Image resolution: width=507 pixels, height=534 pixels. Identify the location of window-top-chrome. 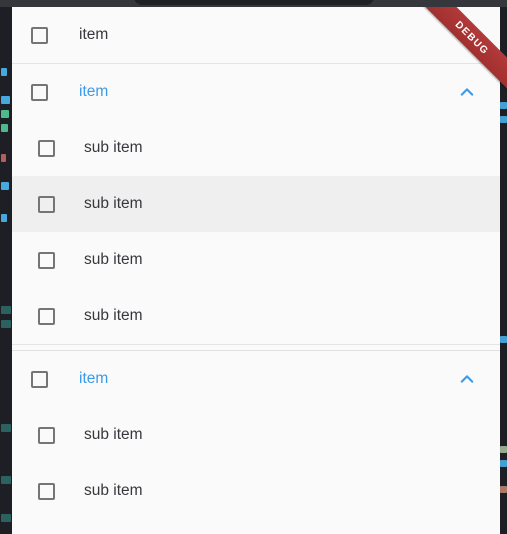
(253, 3).